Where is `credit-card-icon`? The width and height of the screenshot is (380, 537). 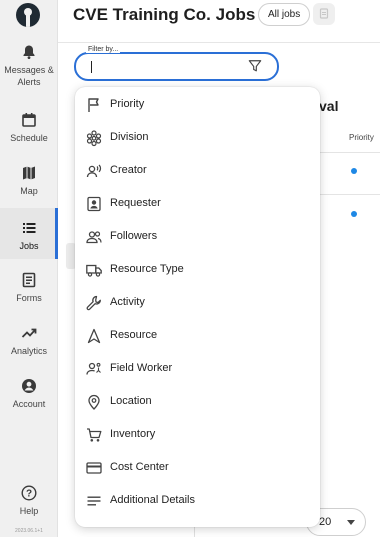 credit-card-icon is located at coordinates (94, 468).